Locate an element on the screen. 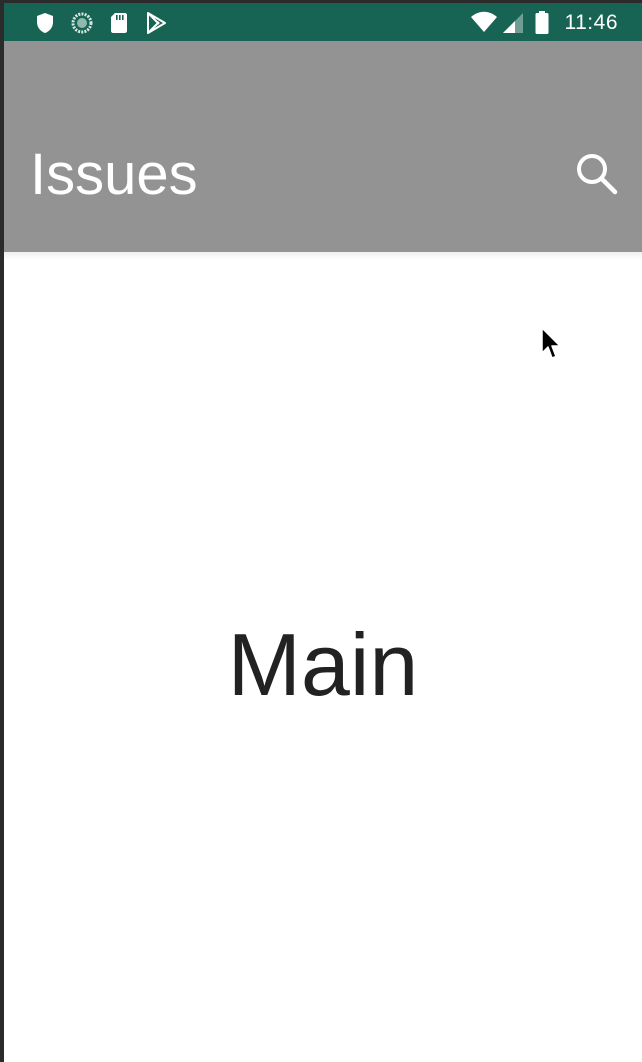 This screenshot has width=642, height=1062. sync-icon is located at coordinates (82, 23).